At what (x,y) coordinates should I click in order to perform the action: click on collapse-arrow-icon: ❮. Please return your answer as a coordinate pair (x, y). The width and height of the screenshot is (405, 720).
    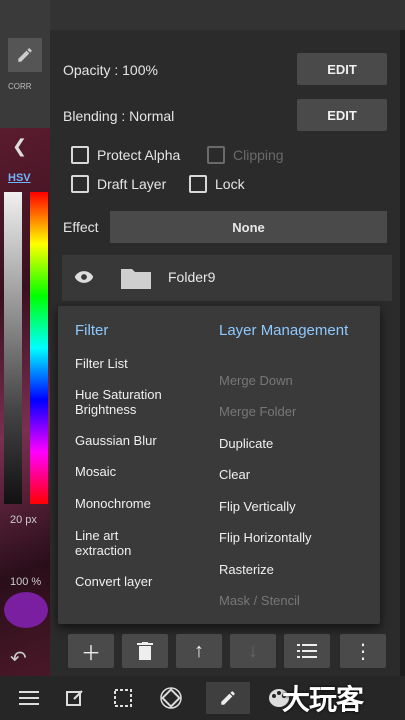
    Looking at the image, I should click on (19, 146).